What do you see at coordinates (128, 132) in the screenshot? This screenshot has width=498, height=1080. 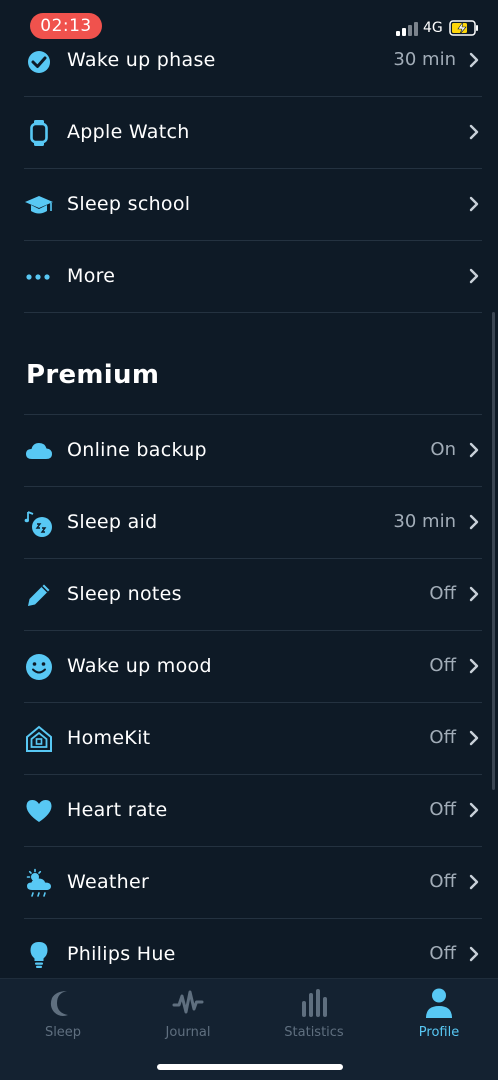 I see `row-label: Apple Watch` at bounding box center [128, 132].